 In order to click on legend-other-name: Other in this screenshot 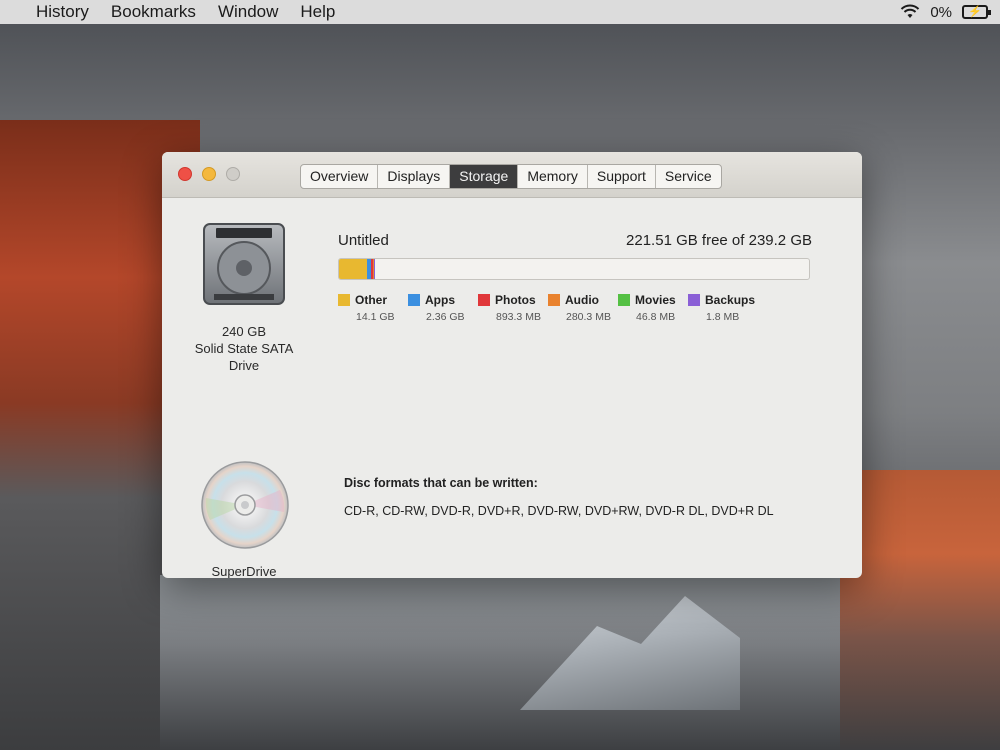, I will do `click(371, 300)`.